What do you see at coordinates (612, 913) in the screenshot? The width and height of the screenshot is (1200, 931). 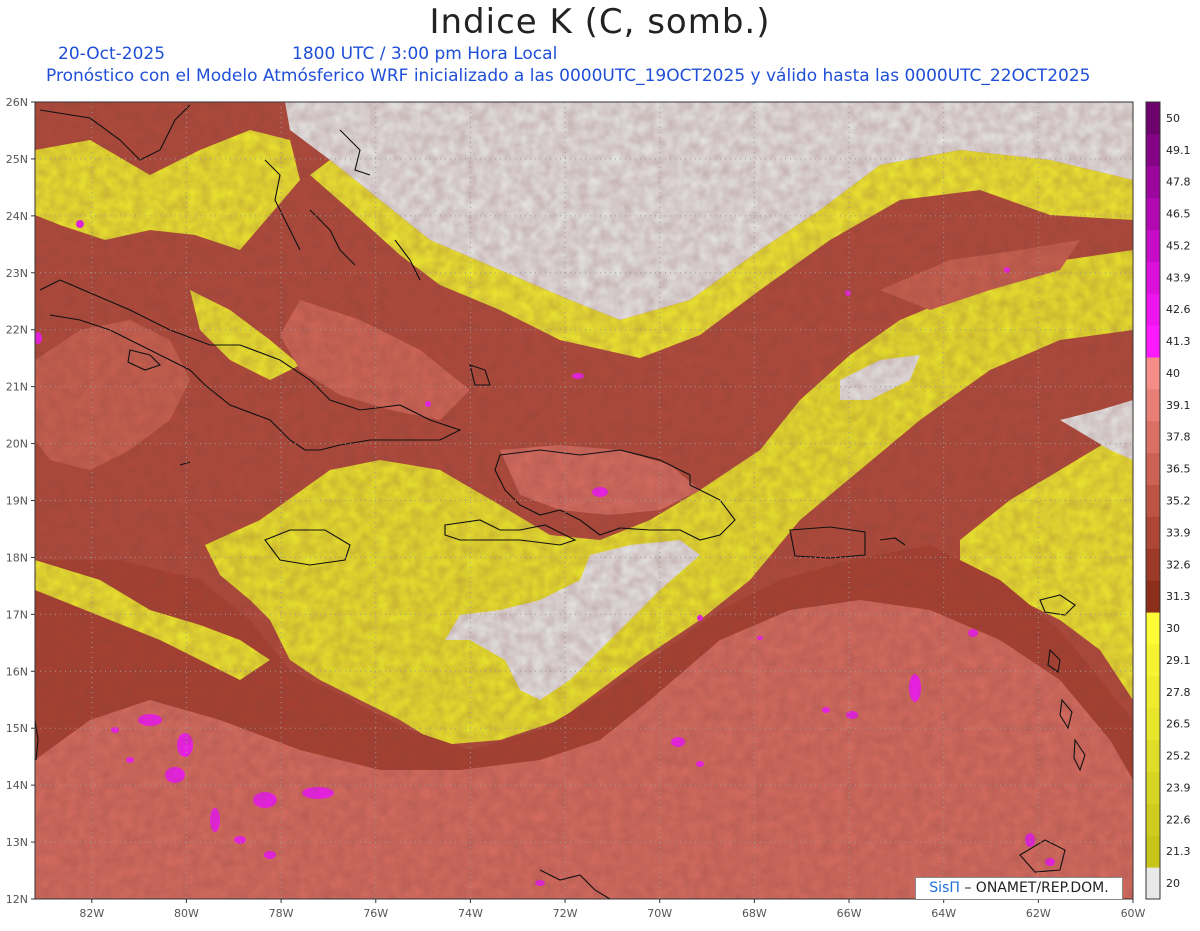 I see `longitude-labels: 82W 80W 78W 76W 74W 72W 70W 68W 66W 64W 62W 60W` at bounding box center [612, 913].